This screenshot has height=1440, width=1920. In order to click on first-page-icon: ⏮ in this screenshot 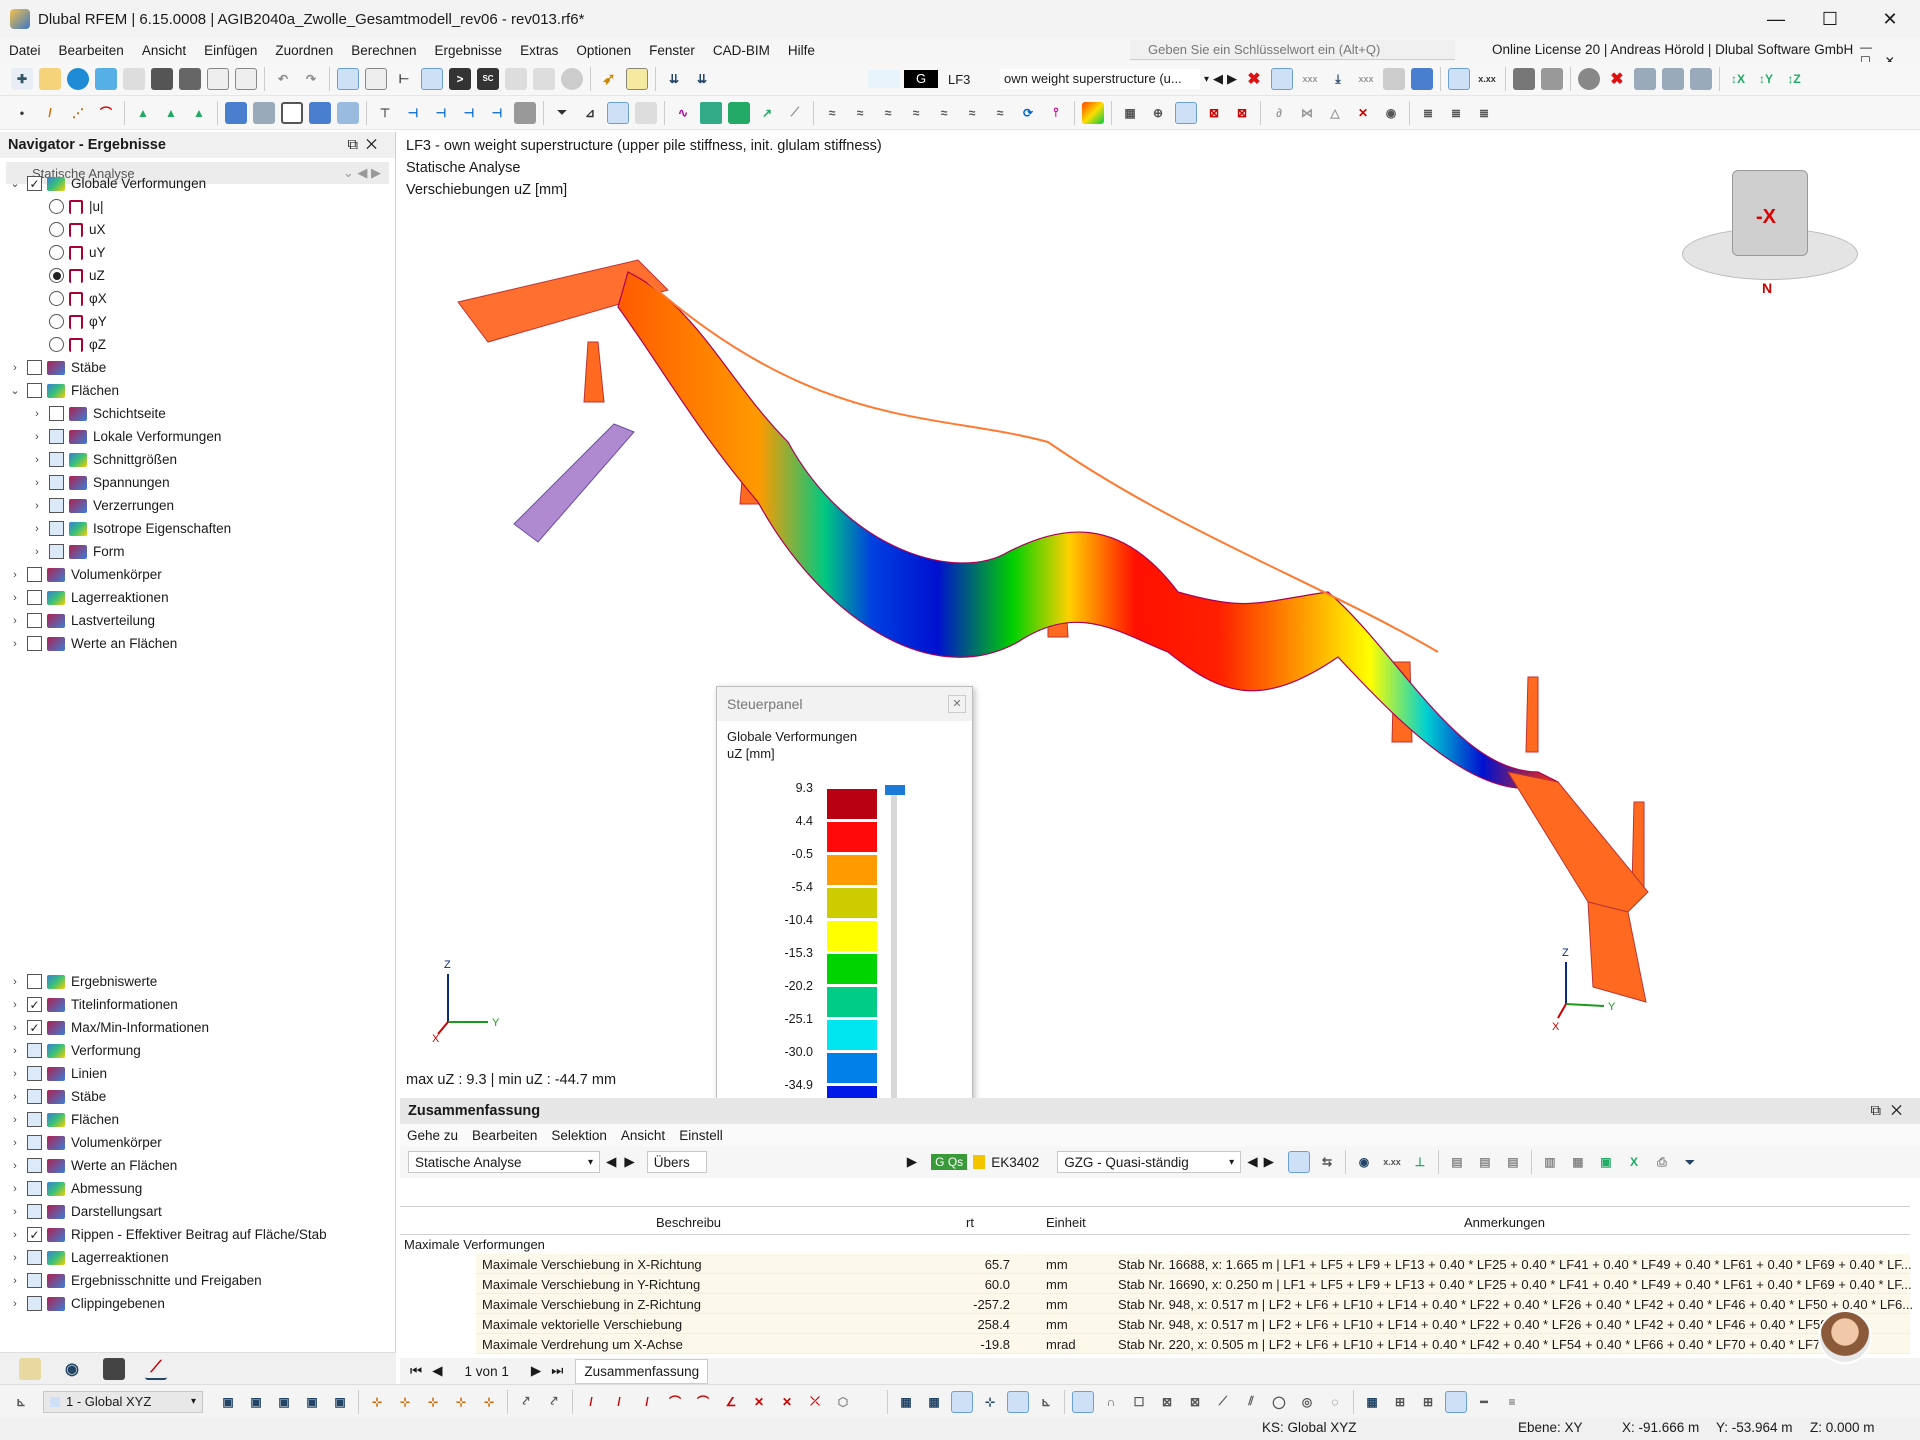, I will do `click(416, 1371)`.